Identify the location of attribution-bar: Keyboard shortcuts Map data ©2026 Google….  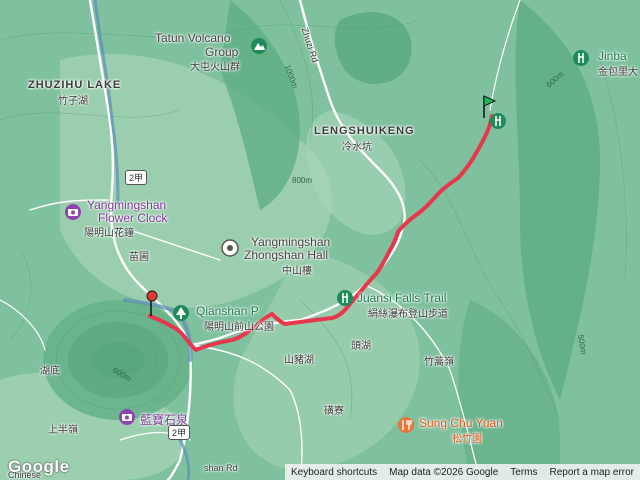
(462, 472).